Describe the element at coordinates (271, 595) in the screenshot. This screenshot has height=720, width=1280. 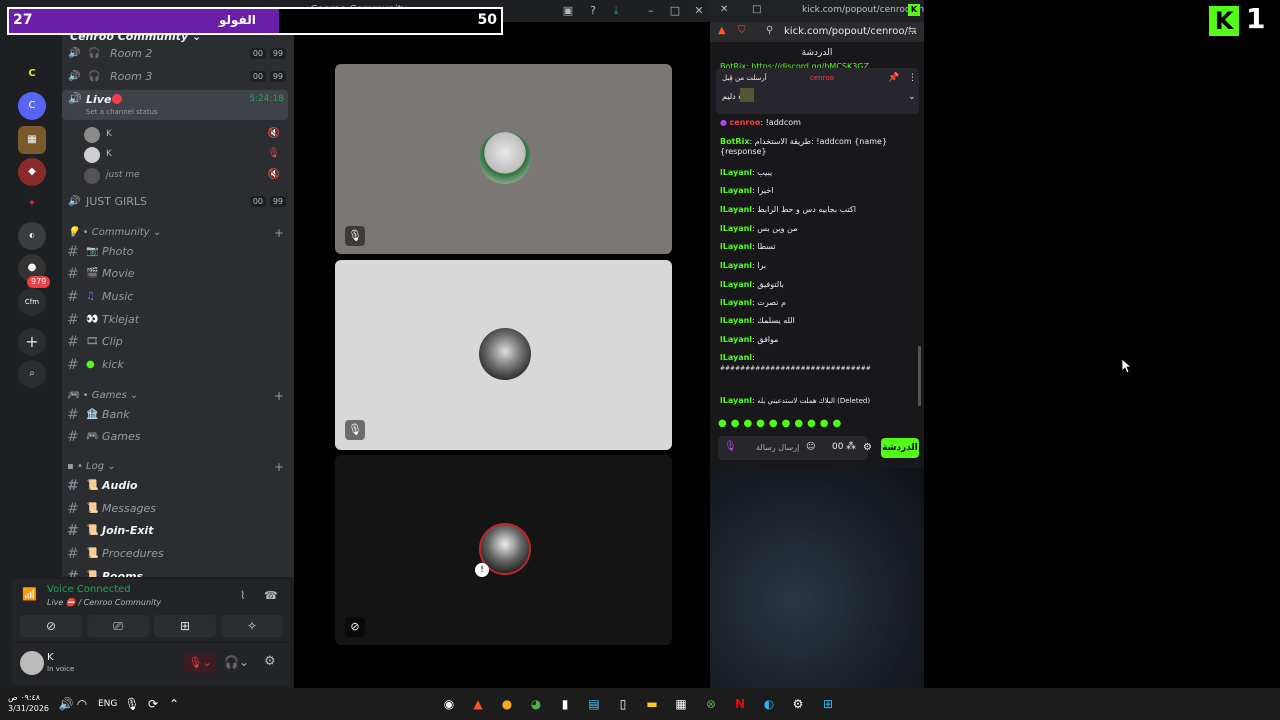
I see `disconnect-icon: ☎` at that location.